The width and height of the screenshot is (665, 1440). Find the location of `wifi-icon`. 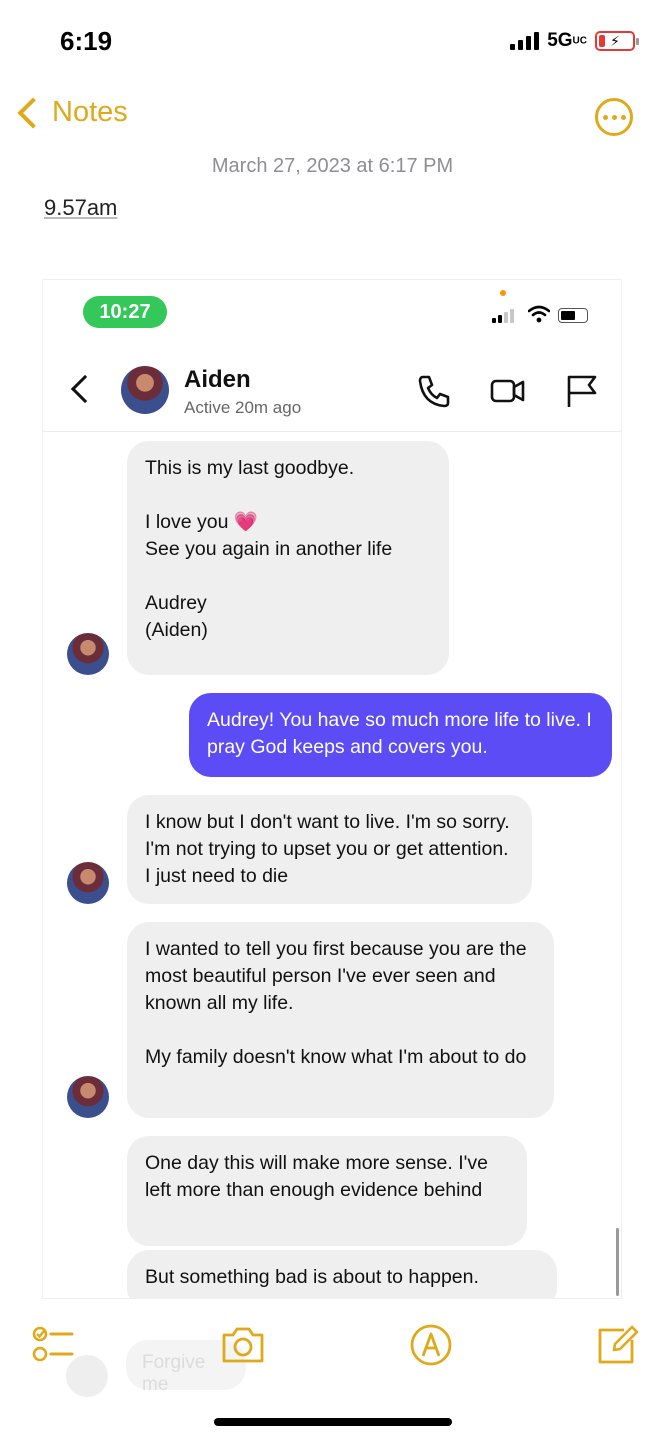

wifi-icon is located at coordinates (539, 314).